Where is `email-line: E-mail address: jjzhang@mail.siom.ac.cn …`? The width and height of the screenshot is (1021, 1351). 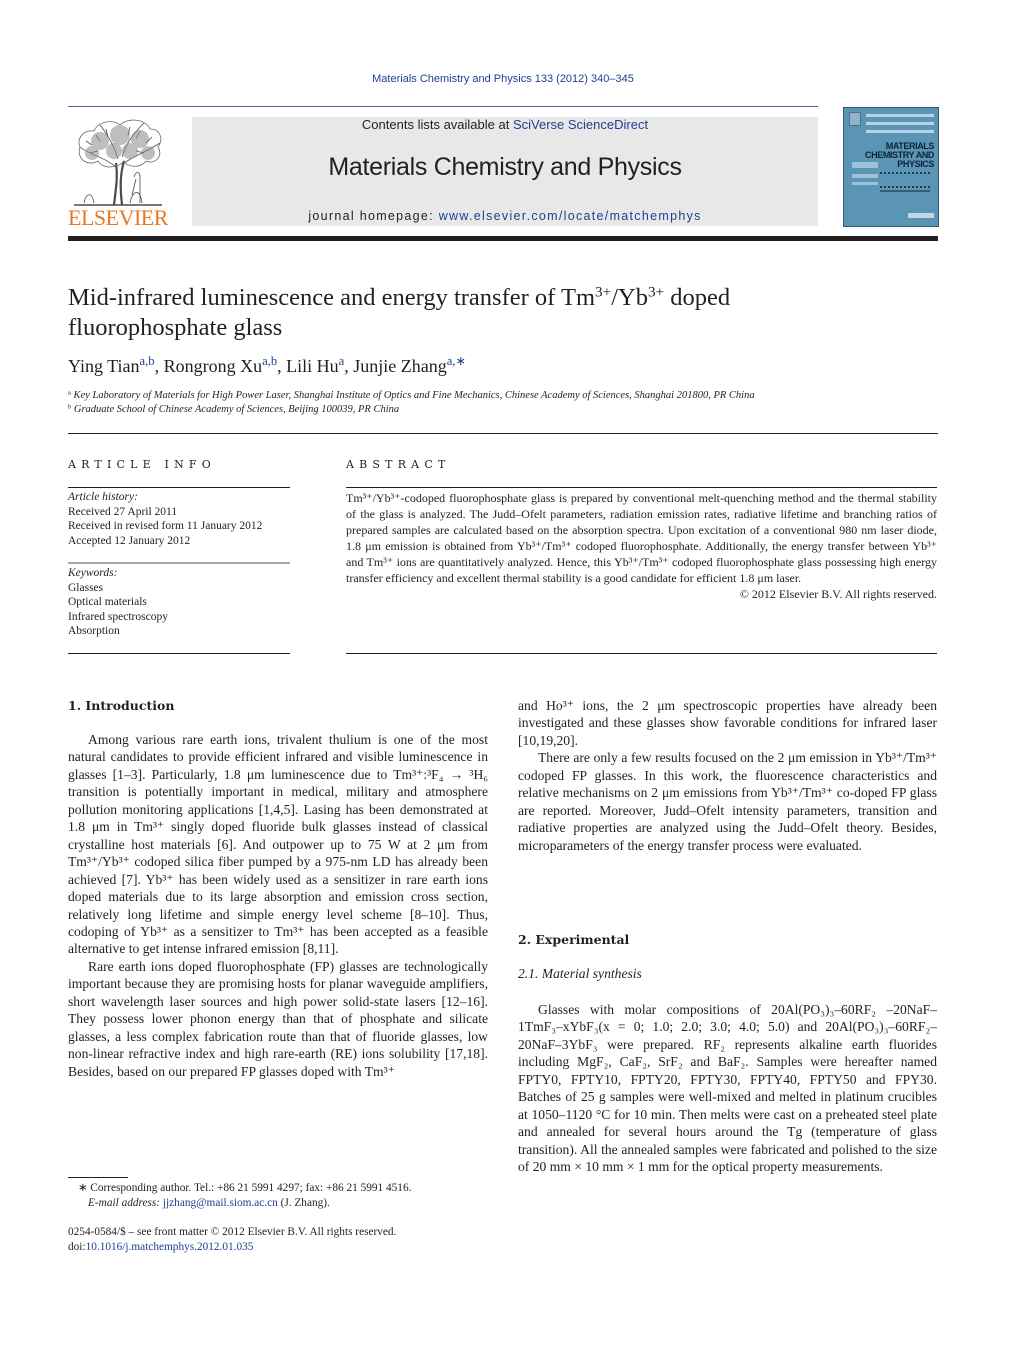 email-line: E-mail address: jjzhang@mail.siom.ac.cn … is located at coordinates (288, 1203).